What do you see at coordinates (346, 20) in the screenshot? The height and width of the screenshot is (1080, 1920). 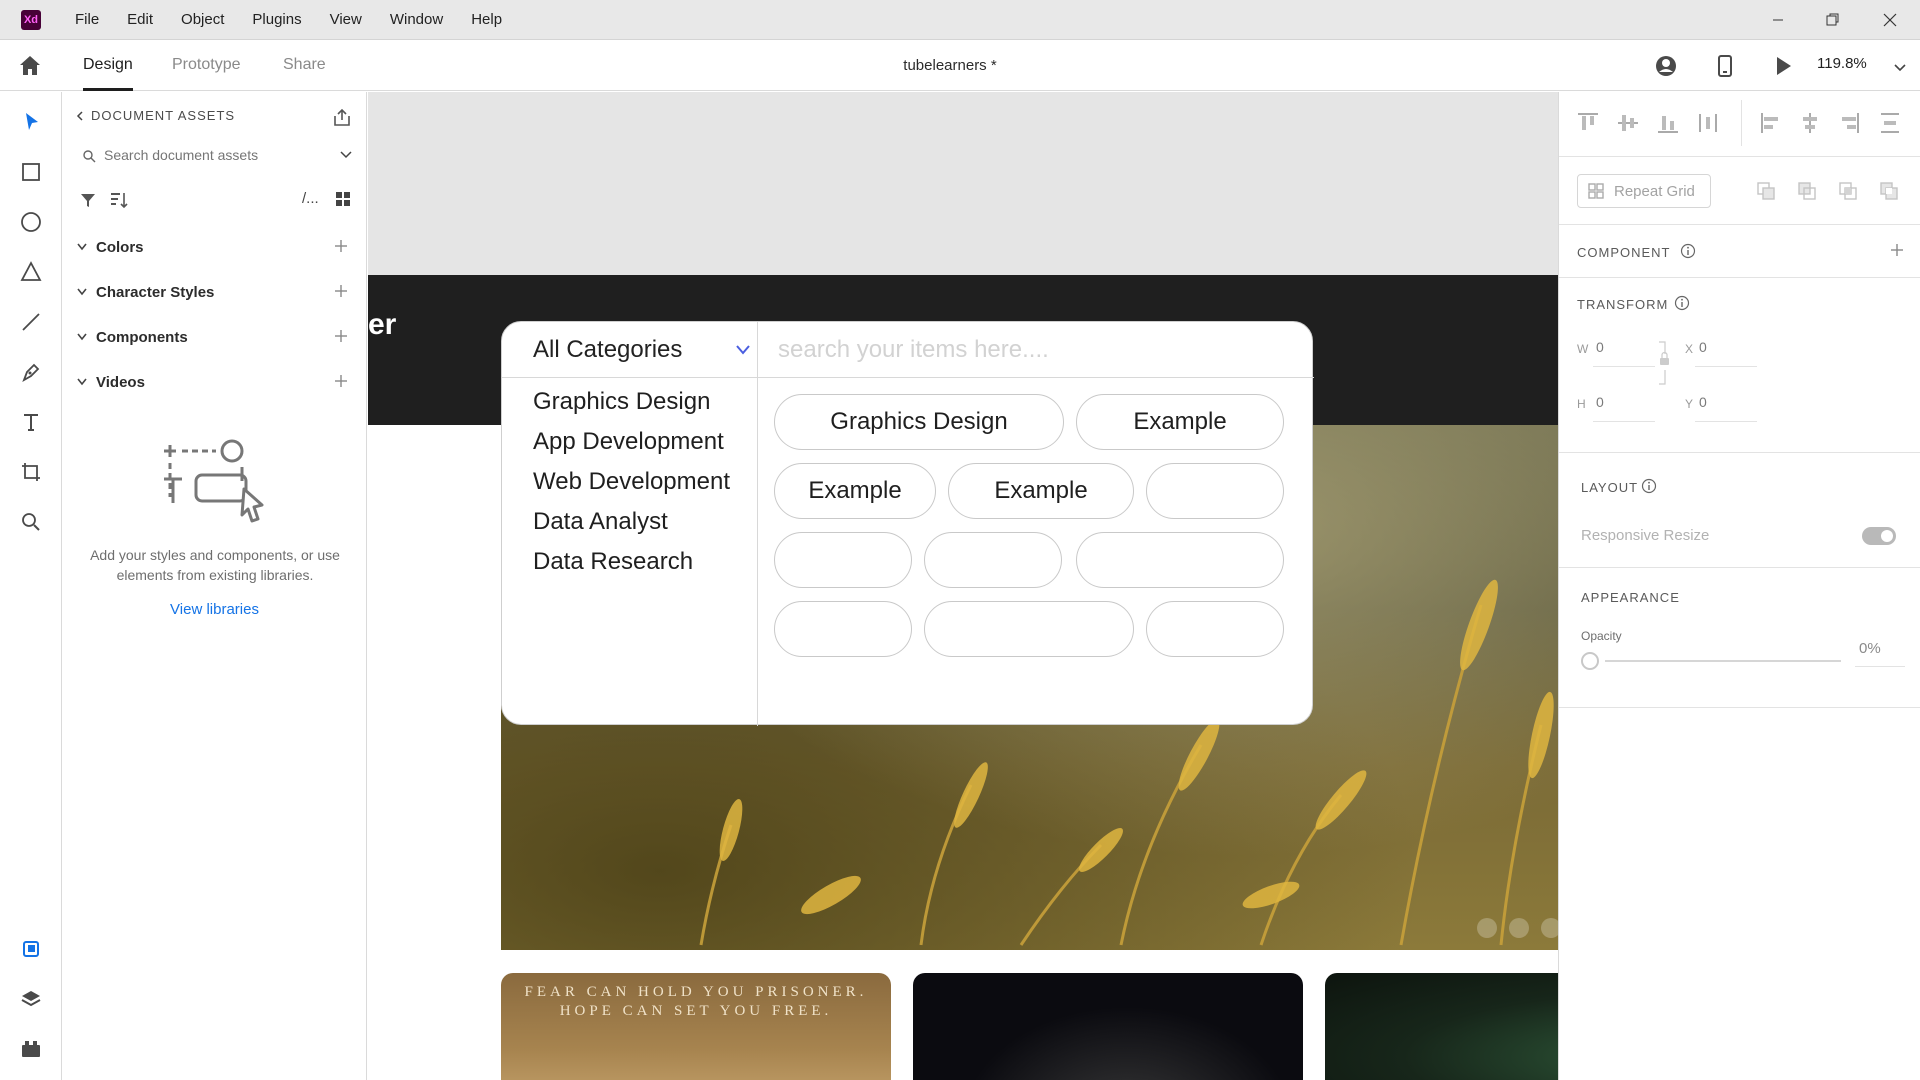 I see `menu-view: View` at bounding box center [346, 20].